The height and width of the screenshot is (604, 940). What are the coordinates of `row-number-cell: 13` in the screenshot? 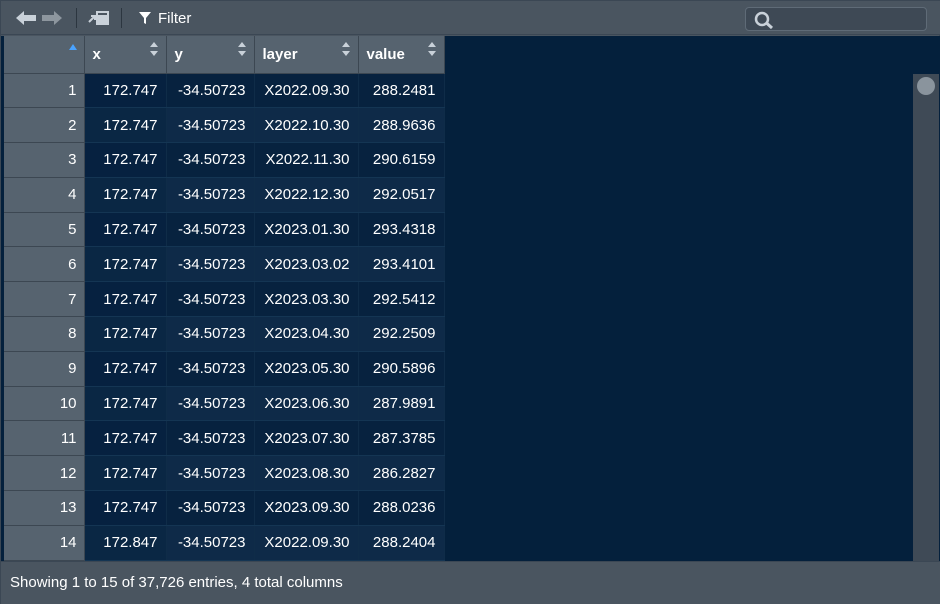 It's located at (44, 508).